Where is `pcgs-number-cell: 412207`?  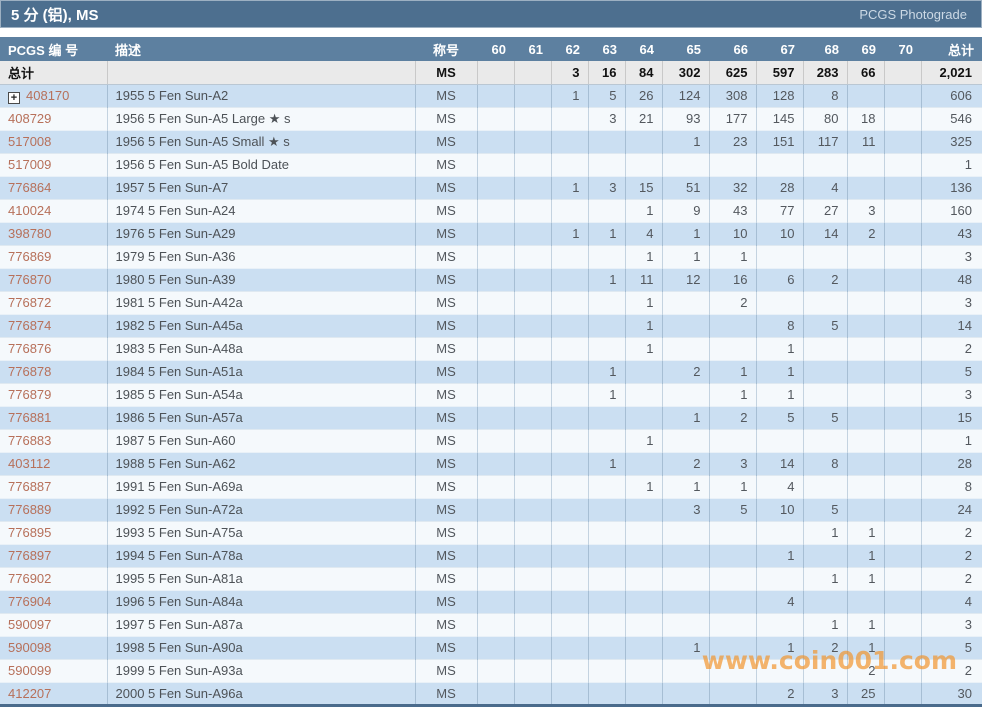 pcgs-number-cell: 412207 is located at coordinates (54, 693).